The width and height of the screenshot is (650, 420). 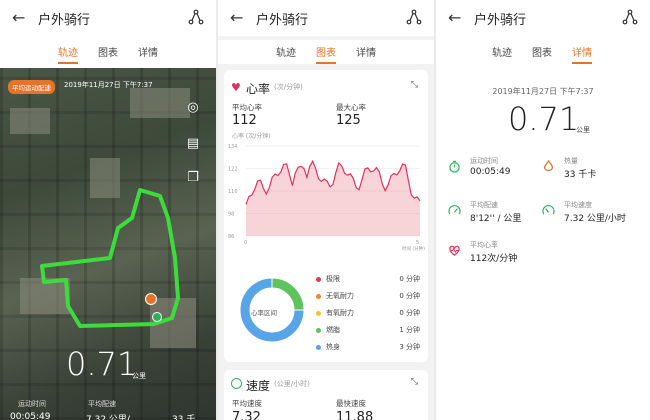 I want to click on zone-center-label: 心率区间, so click(x=264, y=313).